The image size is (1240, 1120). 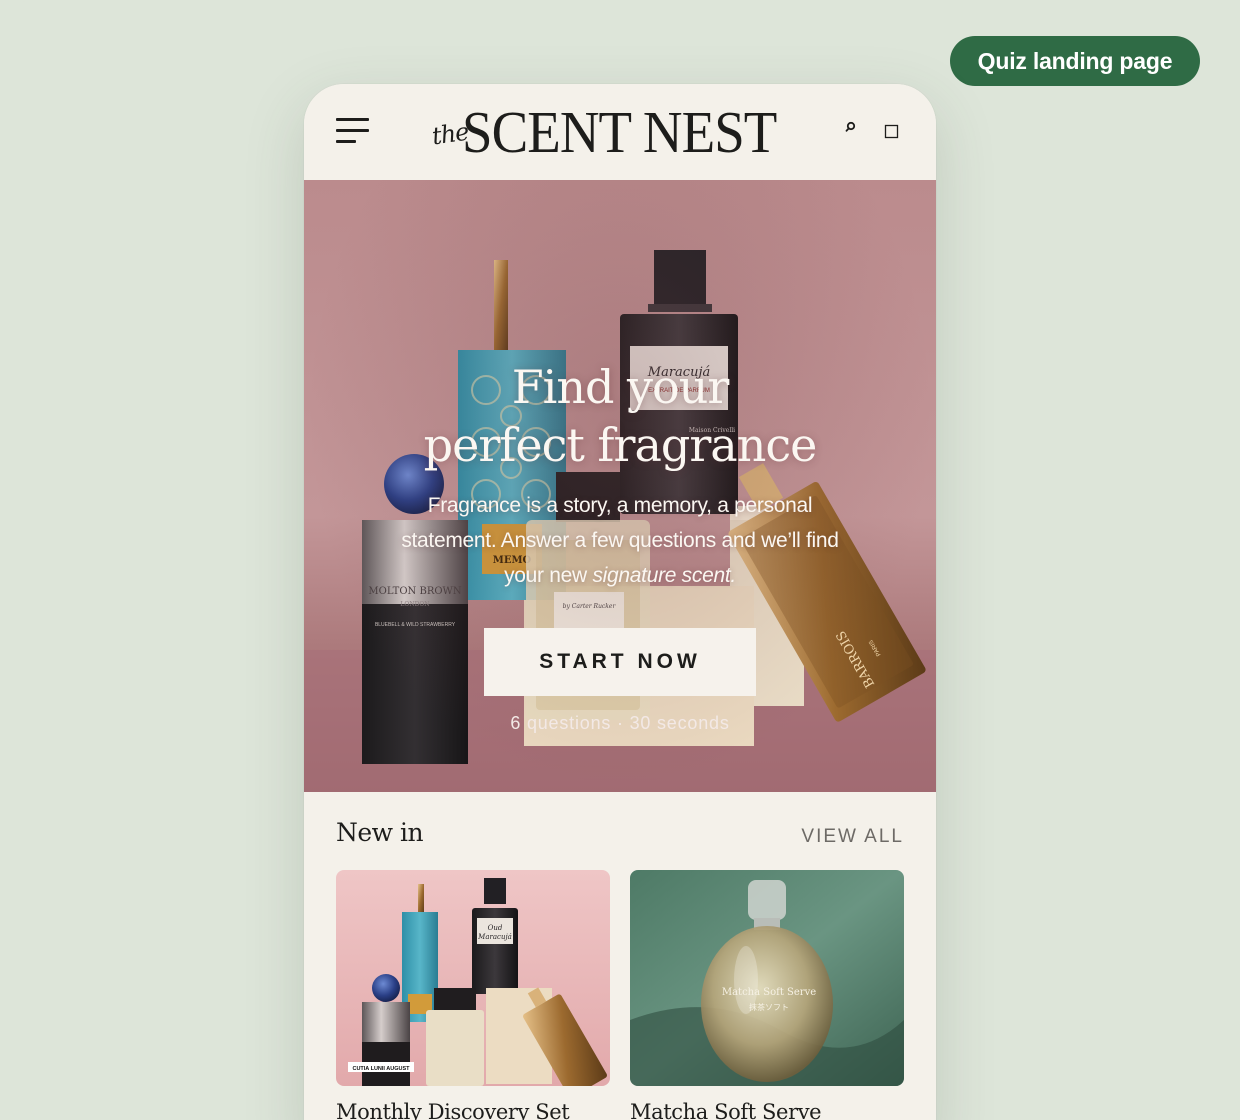 What do you see at coordinates (494, 937) in the screenshot?
I see `svg-text: Maracujá` at bounding box center [494, 937].